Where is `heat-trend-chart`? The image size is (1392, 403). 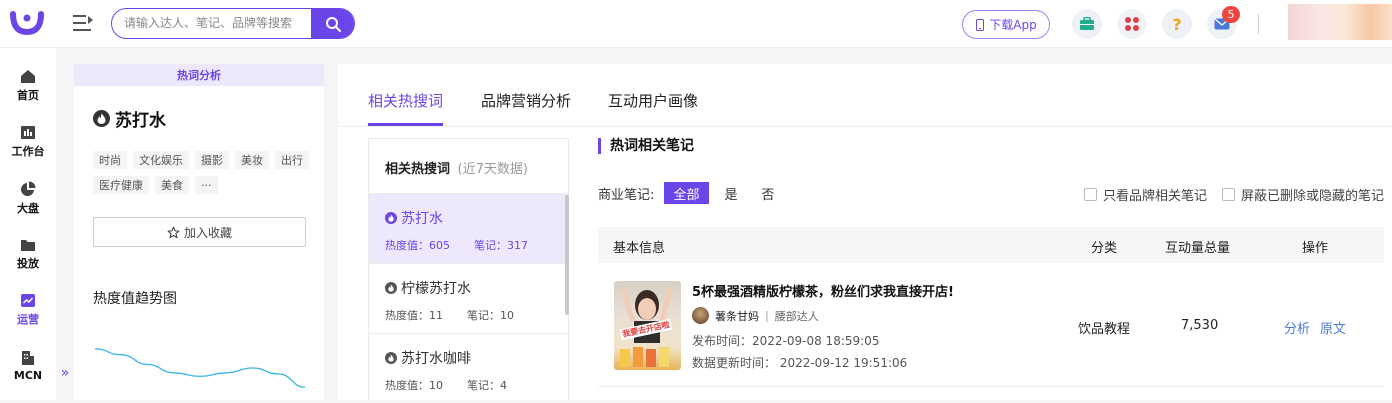
heat-trend-chart is located at coordinates (200, 368).